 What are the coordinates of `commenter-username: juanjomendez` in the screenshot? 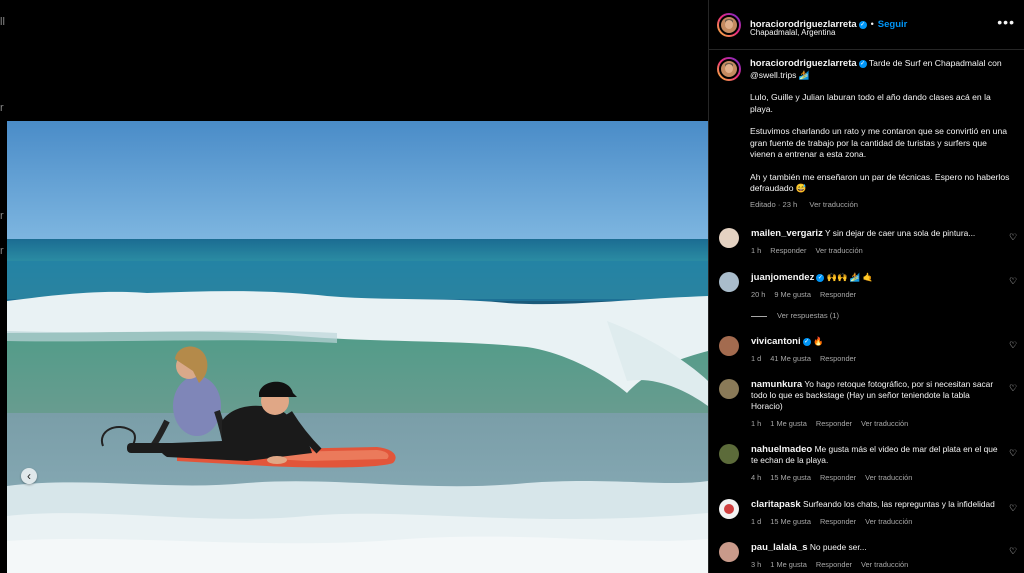 It's located at (782, 277).